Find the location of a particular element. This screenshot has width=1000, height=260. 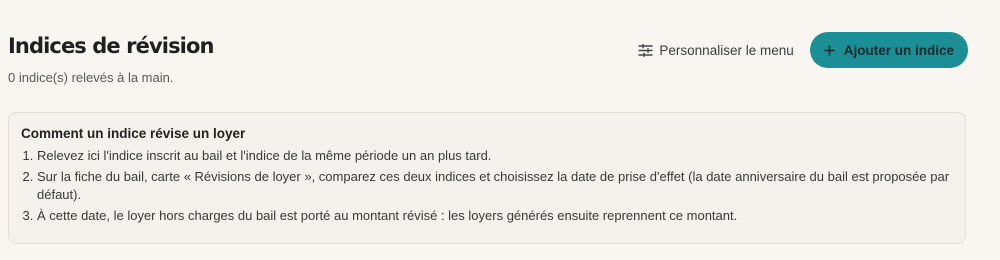

header-actions: Personnaliser le menu Ajouter un indice is located at coordinates (803, 50).